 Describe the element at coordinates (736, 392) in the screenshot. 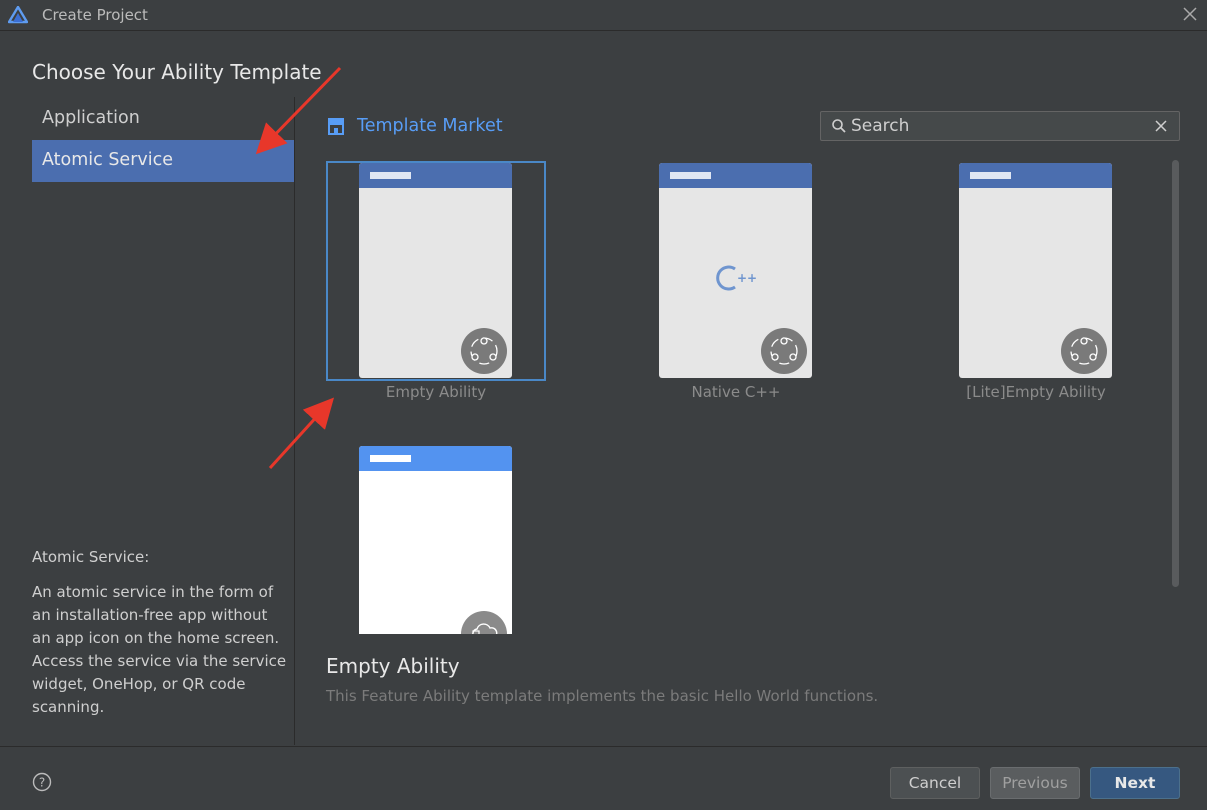

I see `template-label: Native C++` at that location.